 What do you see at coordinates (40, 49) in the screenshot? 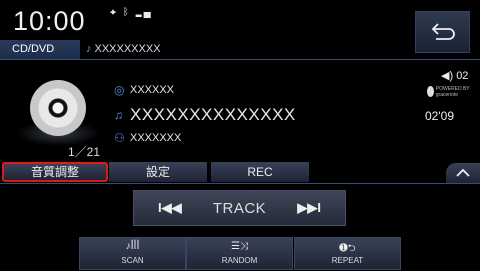
I see `source-tab: CD/DVD` at bounding box center [40, 49].